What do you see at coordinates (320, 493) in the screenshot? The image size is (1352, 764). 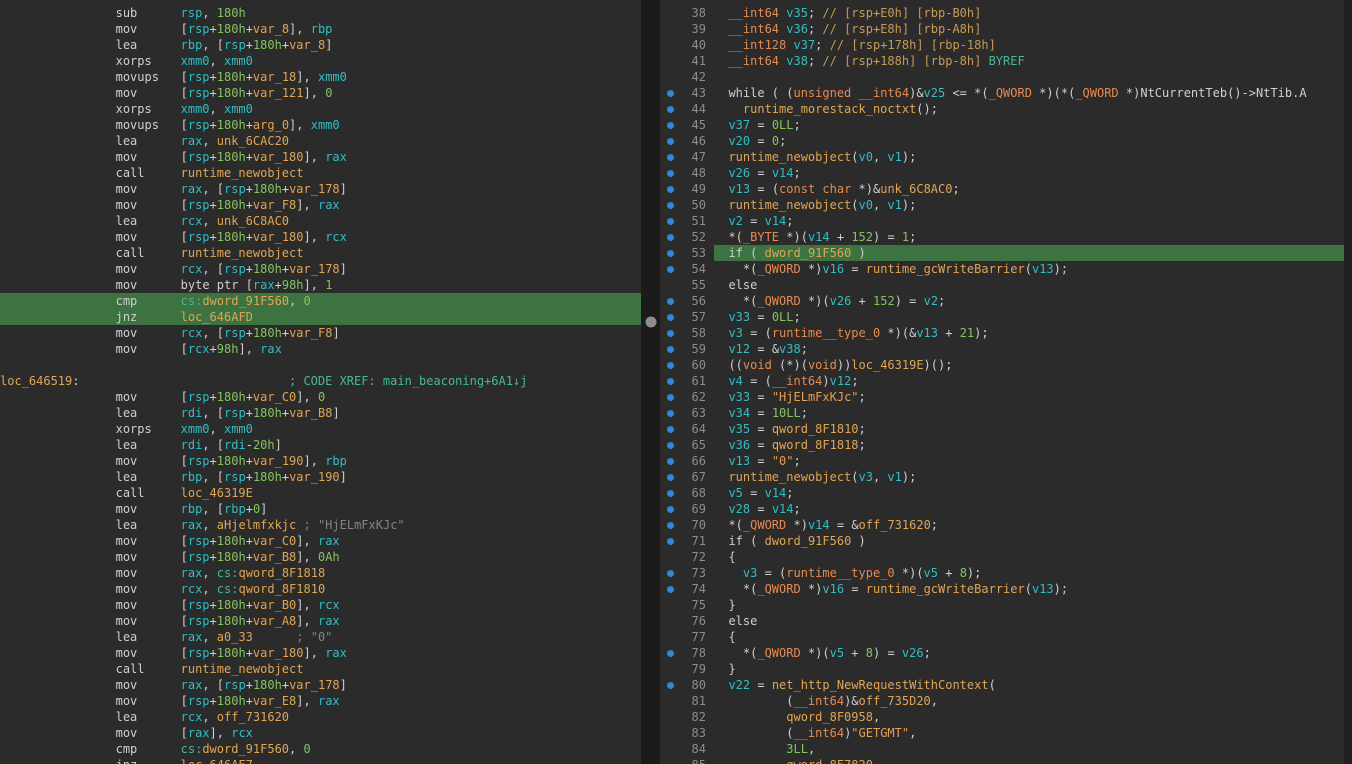 I see `asm-line: call loc_46319E` at bounding box center [320, 493].